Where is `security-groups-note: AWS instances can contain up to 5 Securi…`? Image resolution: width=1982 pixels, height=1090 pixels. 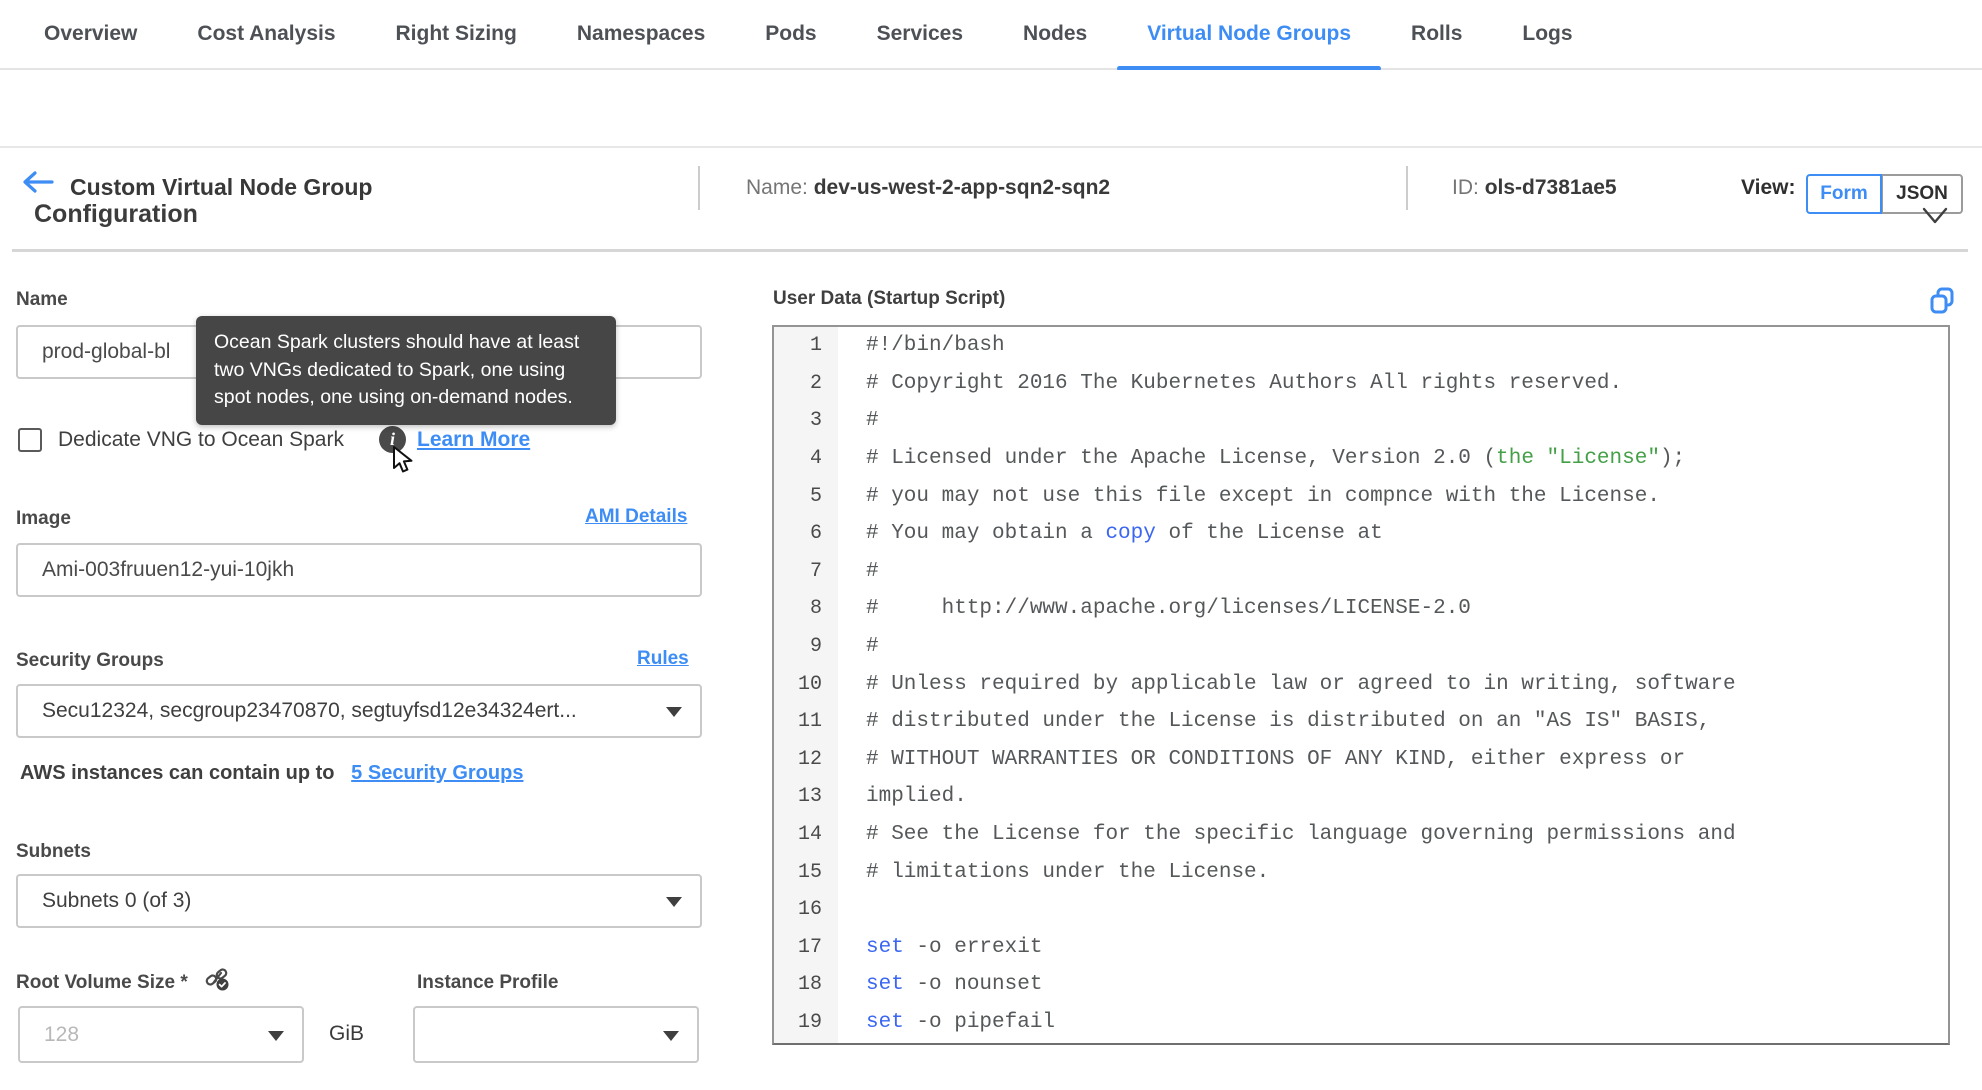
security-groups-note: AWS instances can contain up to 5 Securi… is located at coordinates (271, 773).